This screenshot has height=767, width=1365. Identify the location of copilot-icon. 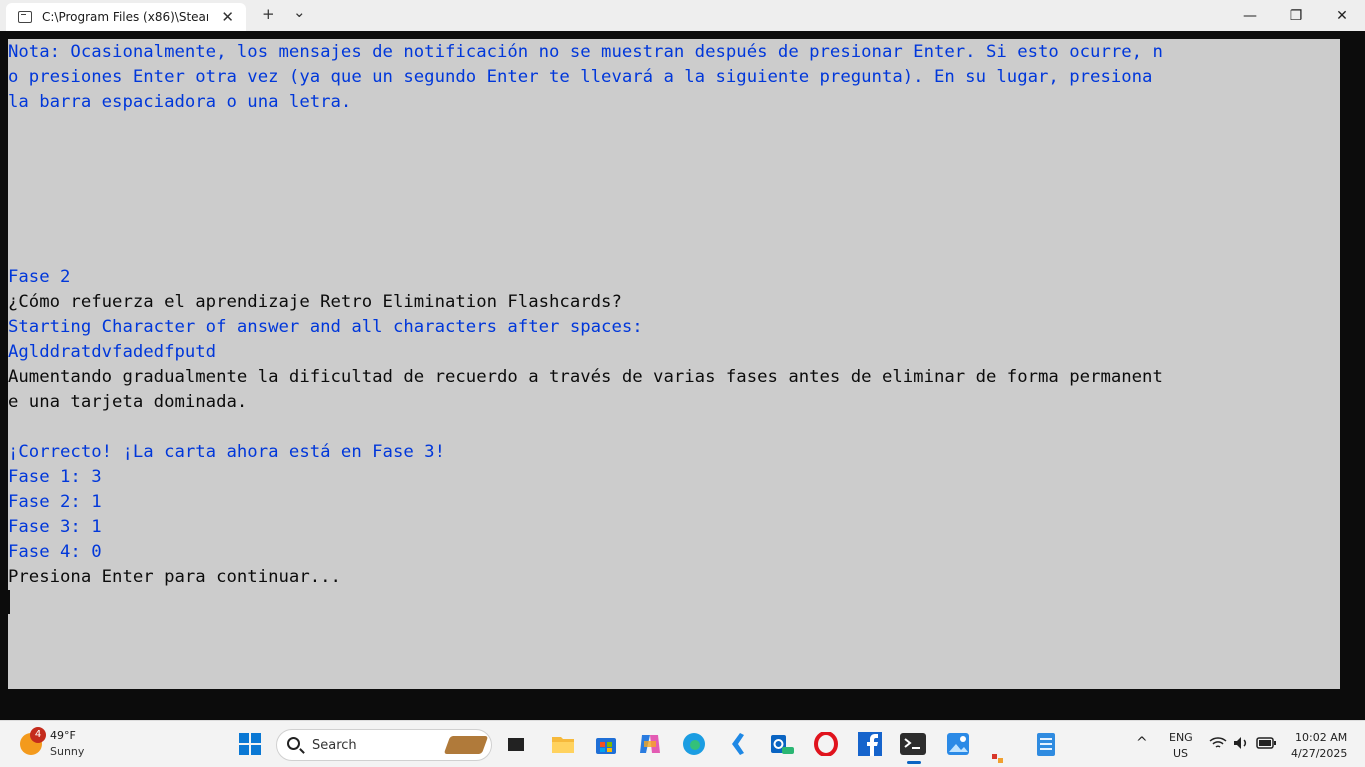
(650, 744).